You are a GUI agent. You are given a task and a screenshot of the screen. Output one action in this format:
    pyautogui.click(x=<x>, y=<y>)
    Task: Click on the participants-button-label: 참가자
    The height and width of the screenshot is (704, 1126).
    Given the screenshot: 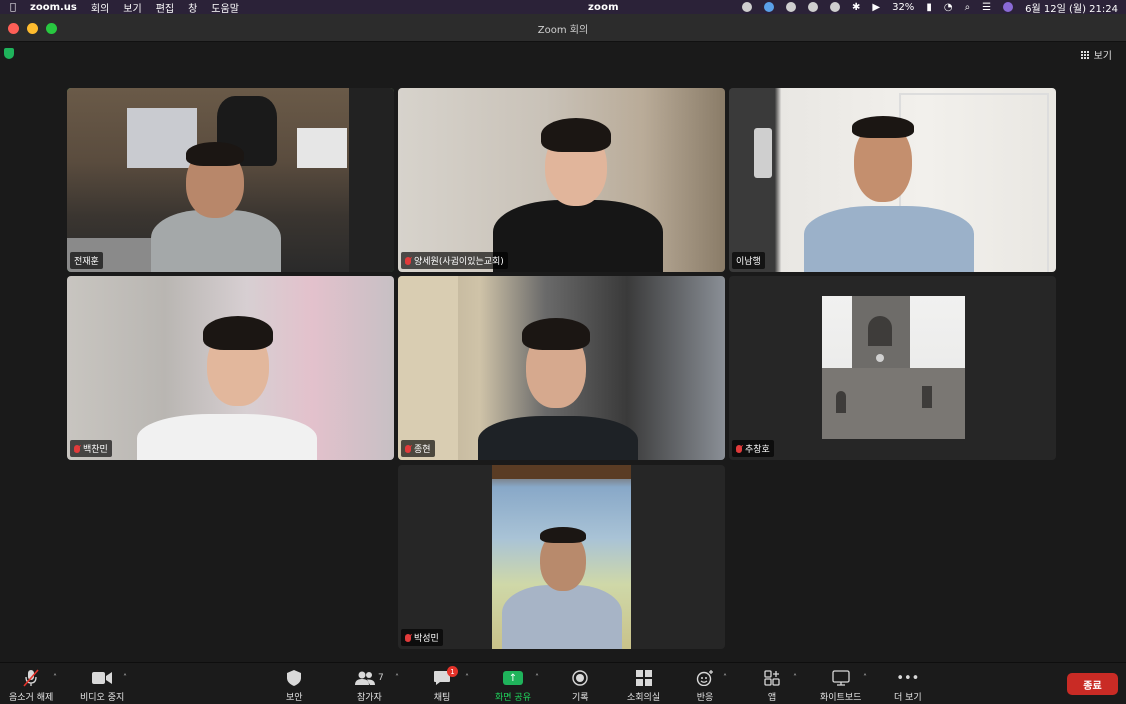 What is the action you would take?
    pyautogui.click(x=369, y=698)
    